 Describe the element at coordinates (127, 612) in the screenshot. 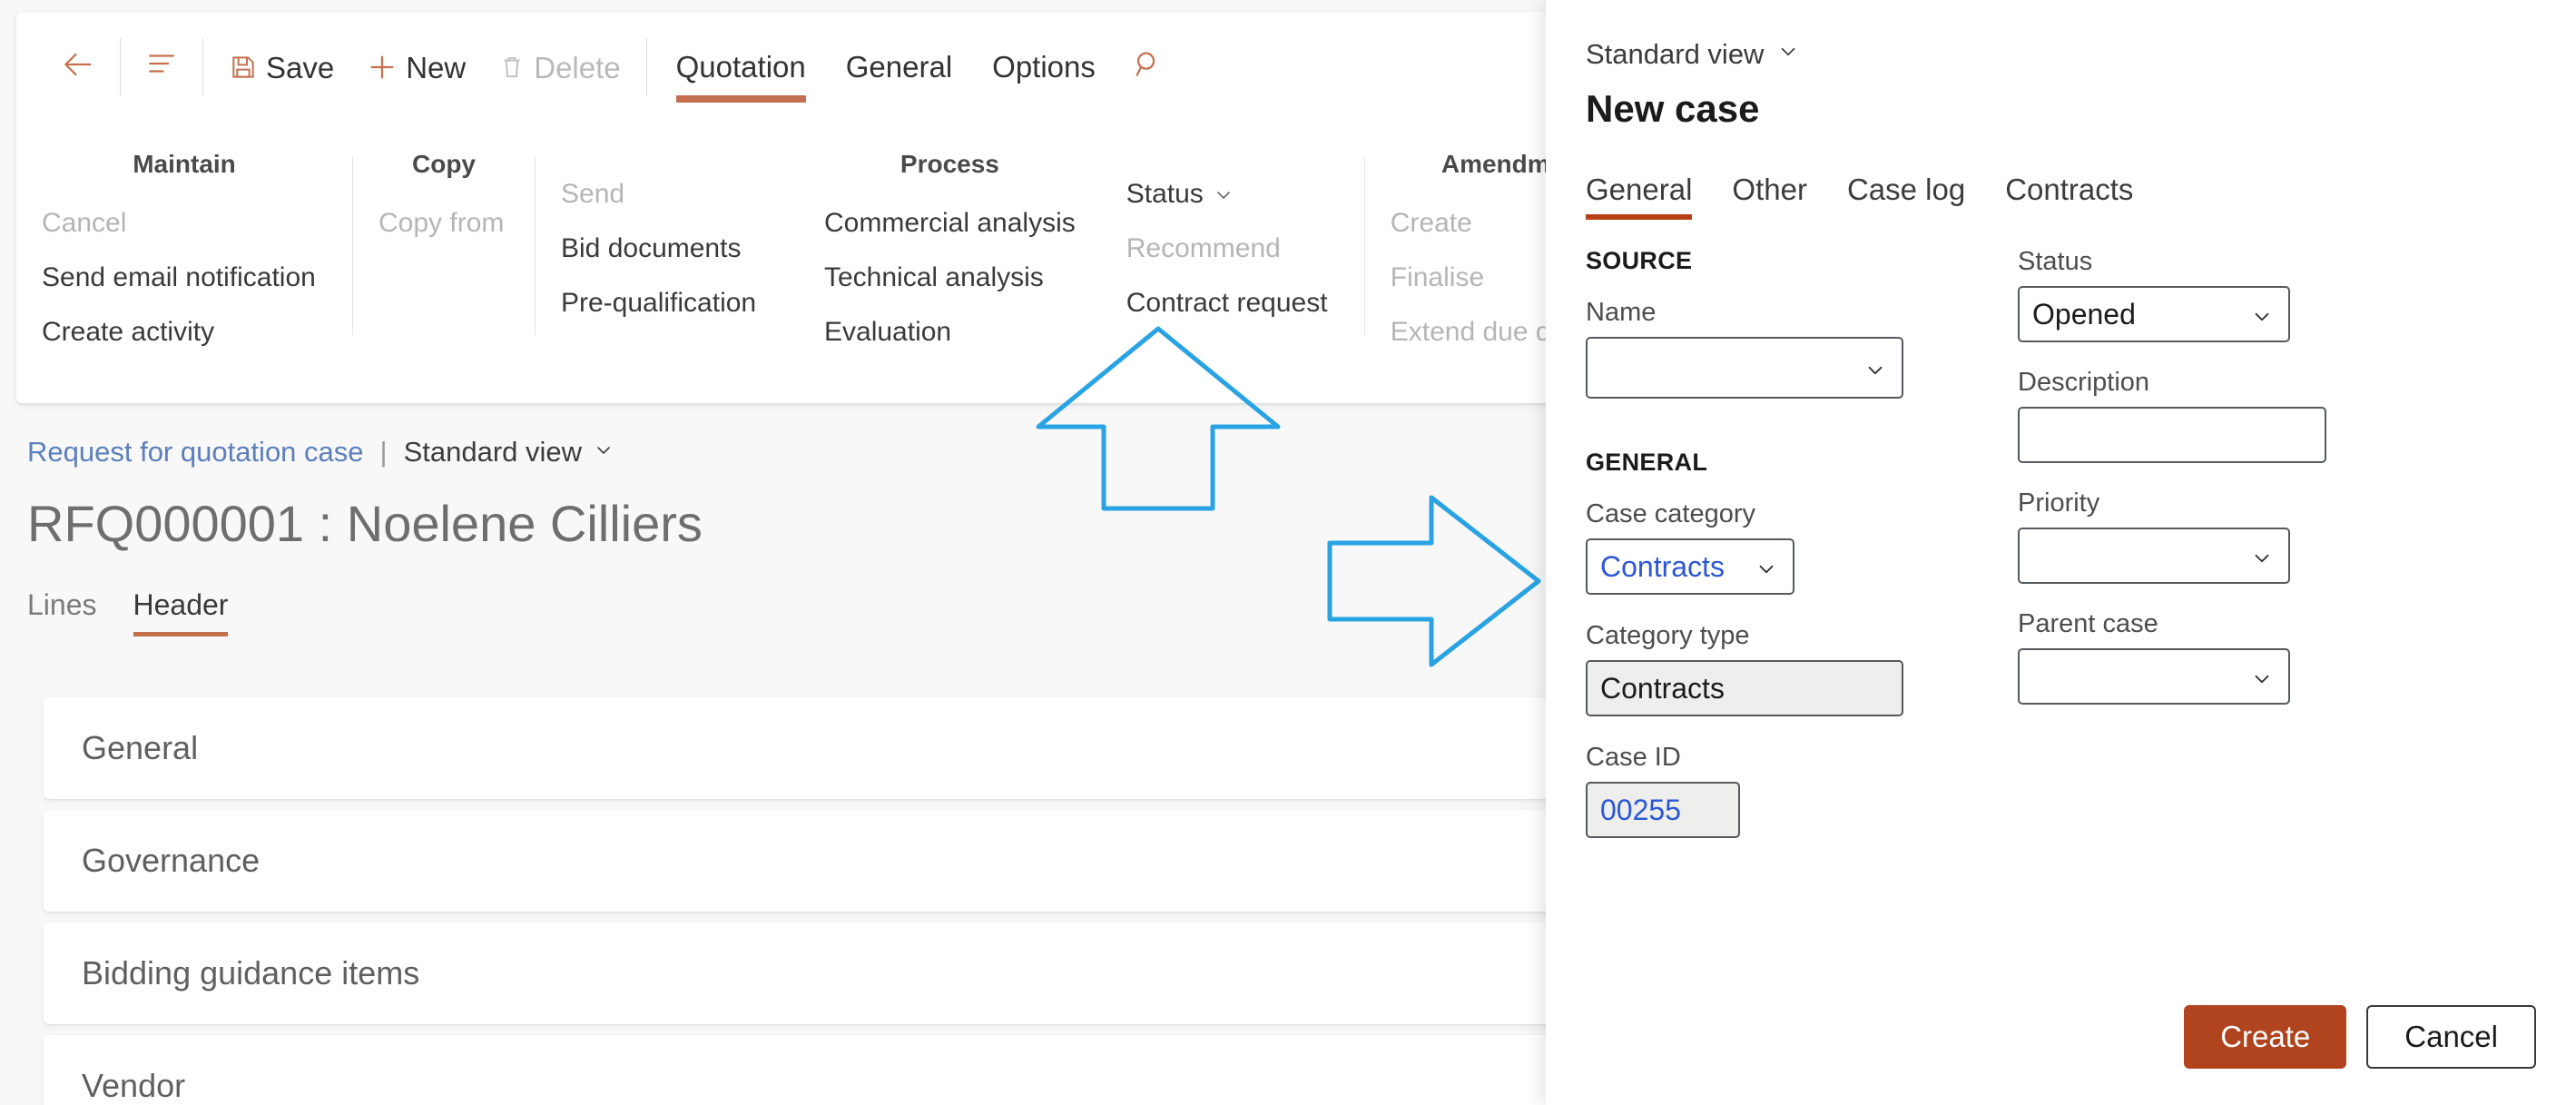

I see `page-subtabs: Lines Header` at that location.